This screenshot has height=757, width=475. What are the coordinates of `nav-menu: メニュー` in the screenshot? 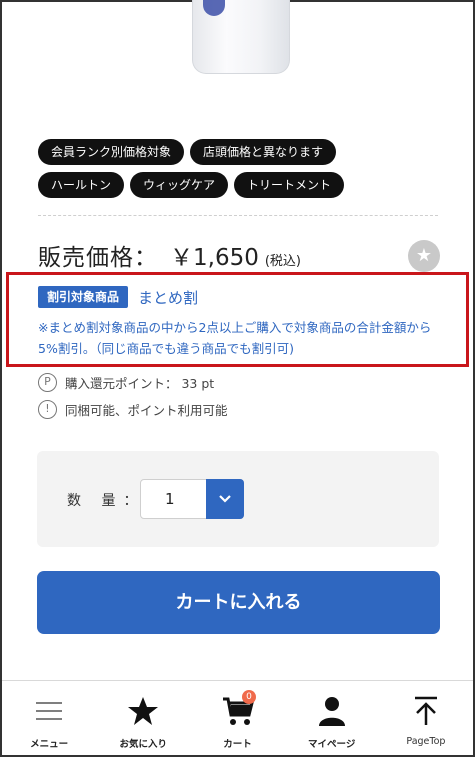 It's located at (49, 718).